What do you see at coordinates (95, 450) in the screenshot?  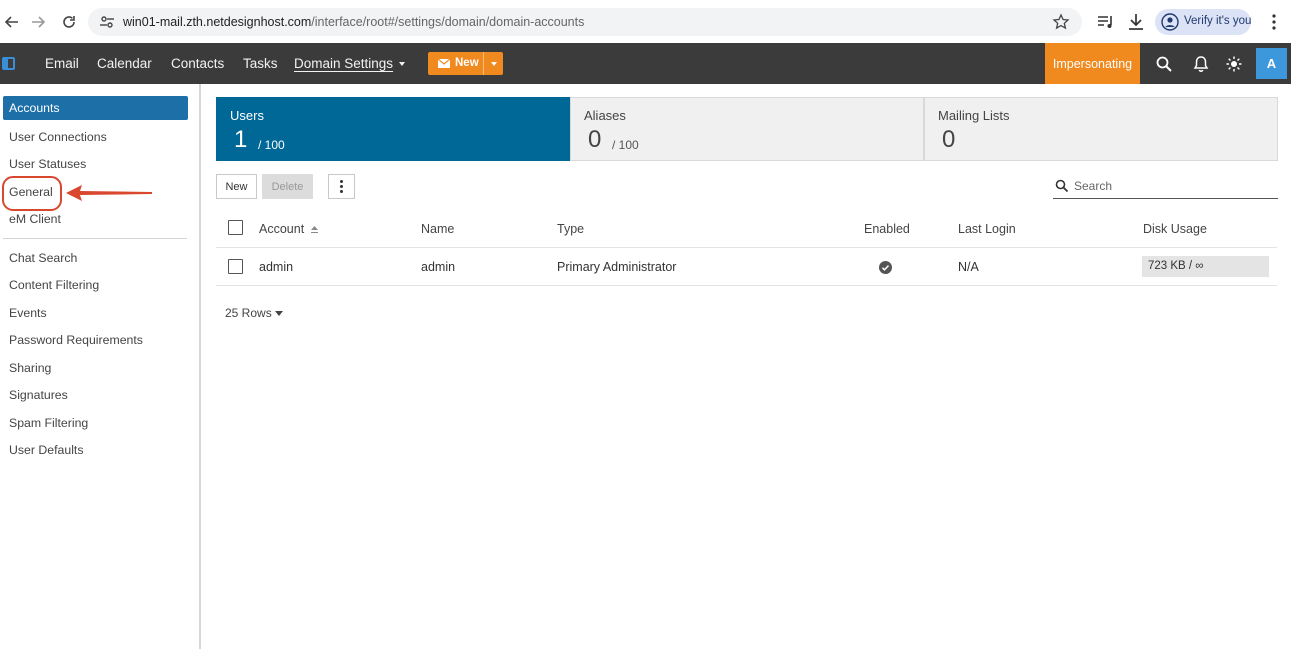 I see `sidebar-item-user-defaults: User Defaults` at bounding box center [95, 450].